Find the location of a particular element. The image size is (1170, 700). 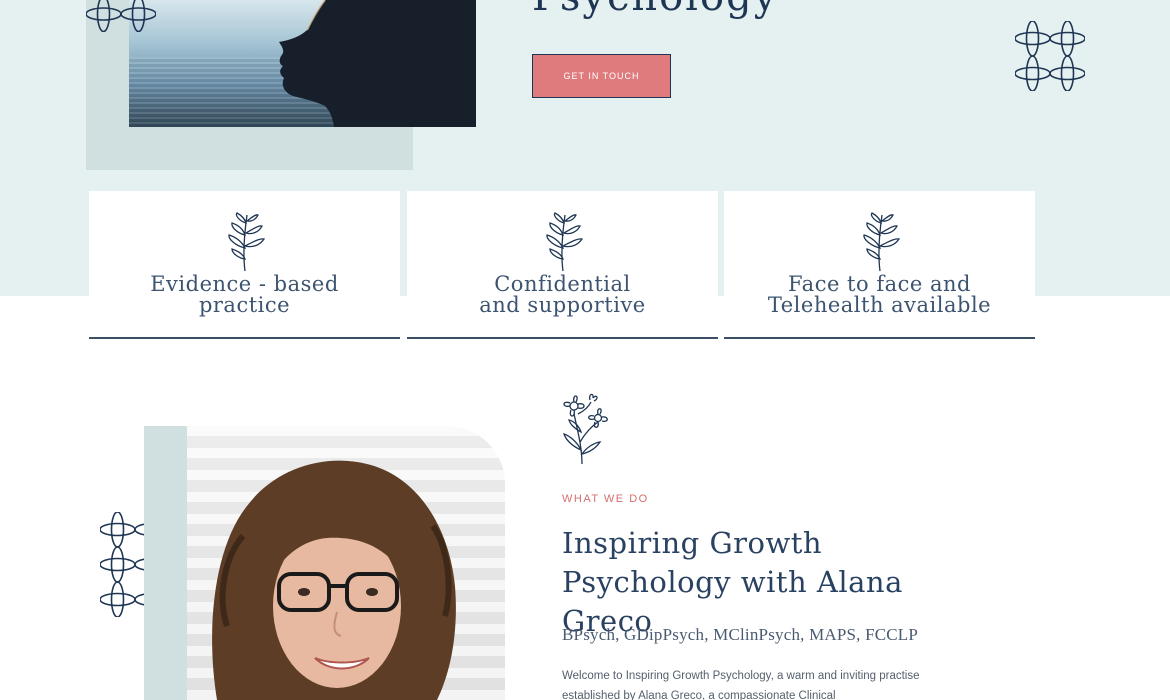

feature-card-text: Evidence - based practice is located at coordinates (244, 295).